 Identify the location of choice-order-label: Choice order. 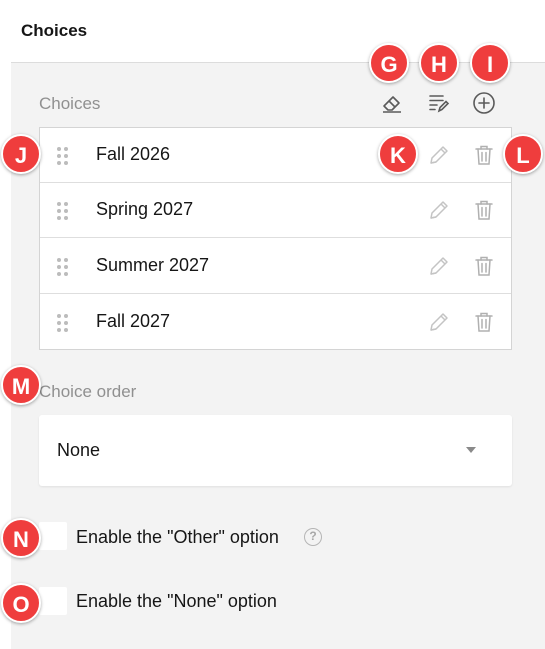
(88, 391).